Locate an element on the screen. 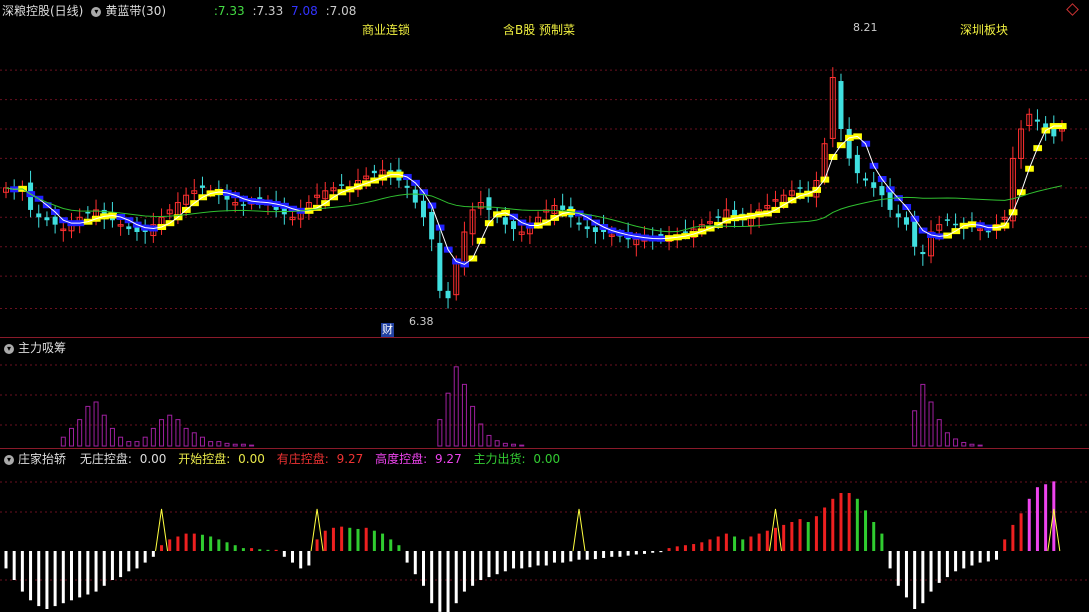 The height and width of the screenshot is (612, 1089). legend-label: 无庄控盘: is located at coordinates (105, 459).